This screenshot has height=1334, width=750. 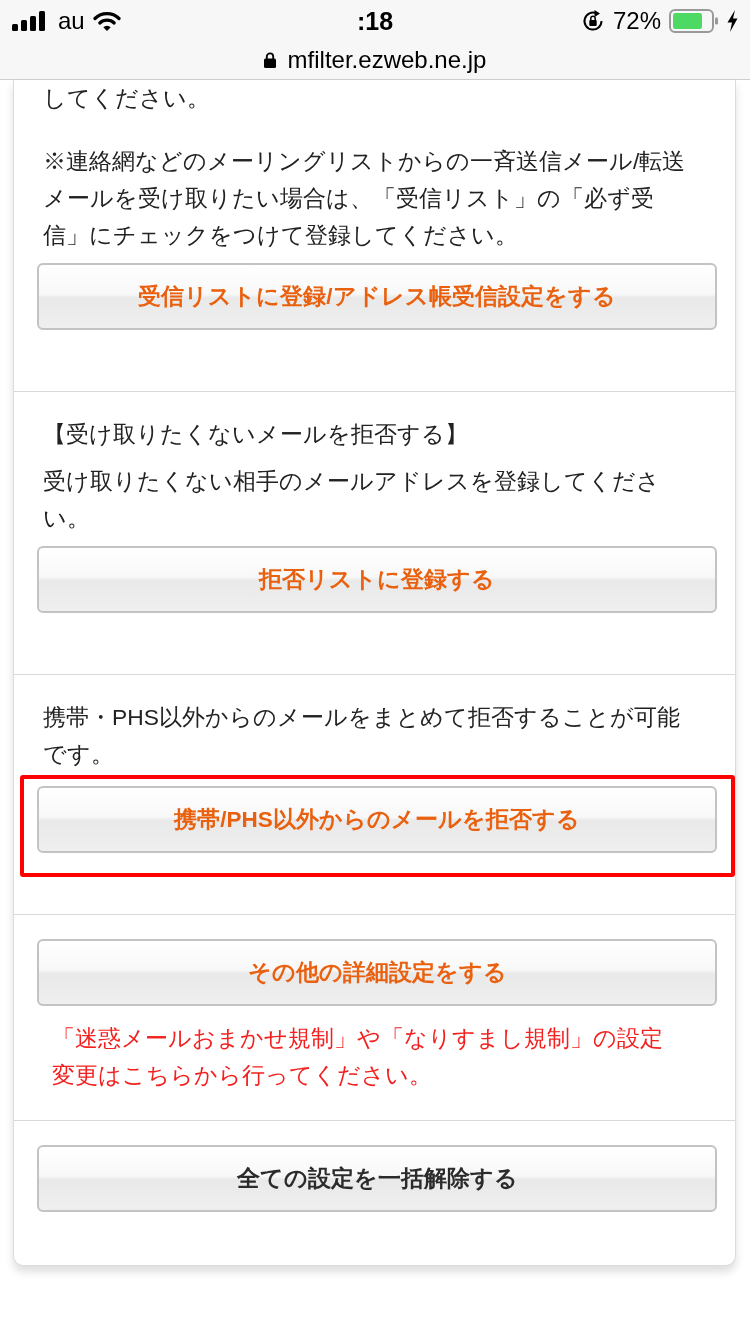 What do you see at coordinates (358, 1057) in the screenshot?
I see `notice-text: 「迷惑メールおまかせ規制」や「なりすまし規制」の設定変更はこちらから行ってください。` at bounding box center [358, 1057].